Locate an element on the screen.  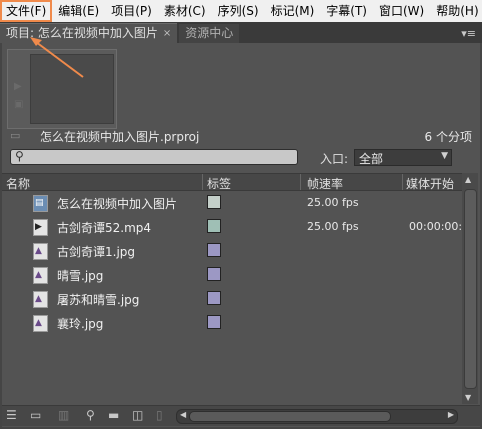
camera-icon: ▣ is located at coordinates (19, 104).